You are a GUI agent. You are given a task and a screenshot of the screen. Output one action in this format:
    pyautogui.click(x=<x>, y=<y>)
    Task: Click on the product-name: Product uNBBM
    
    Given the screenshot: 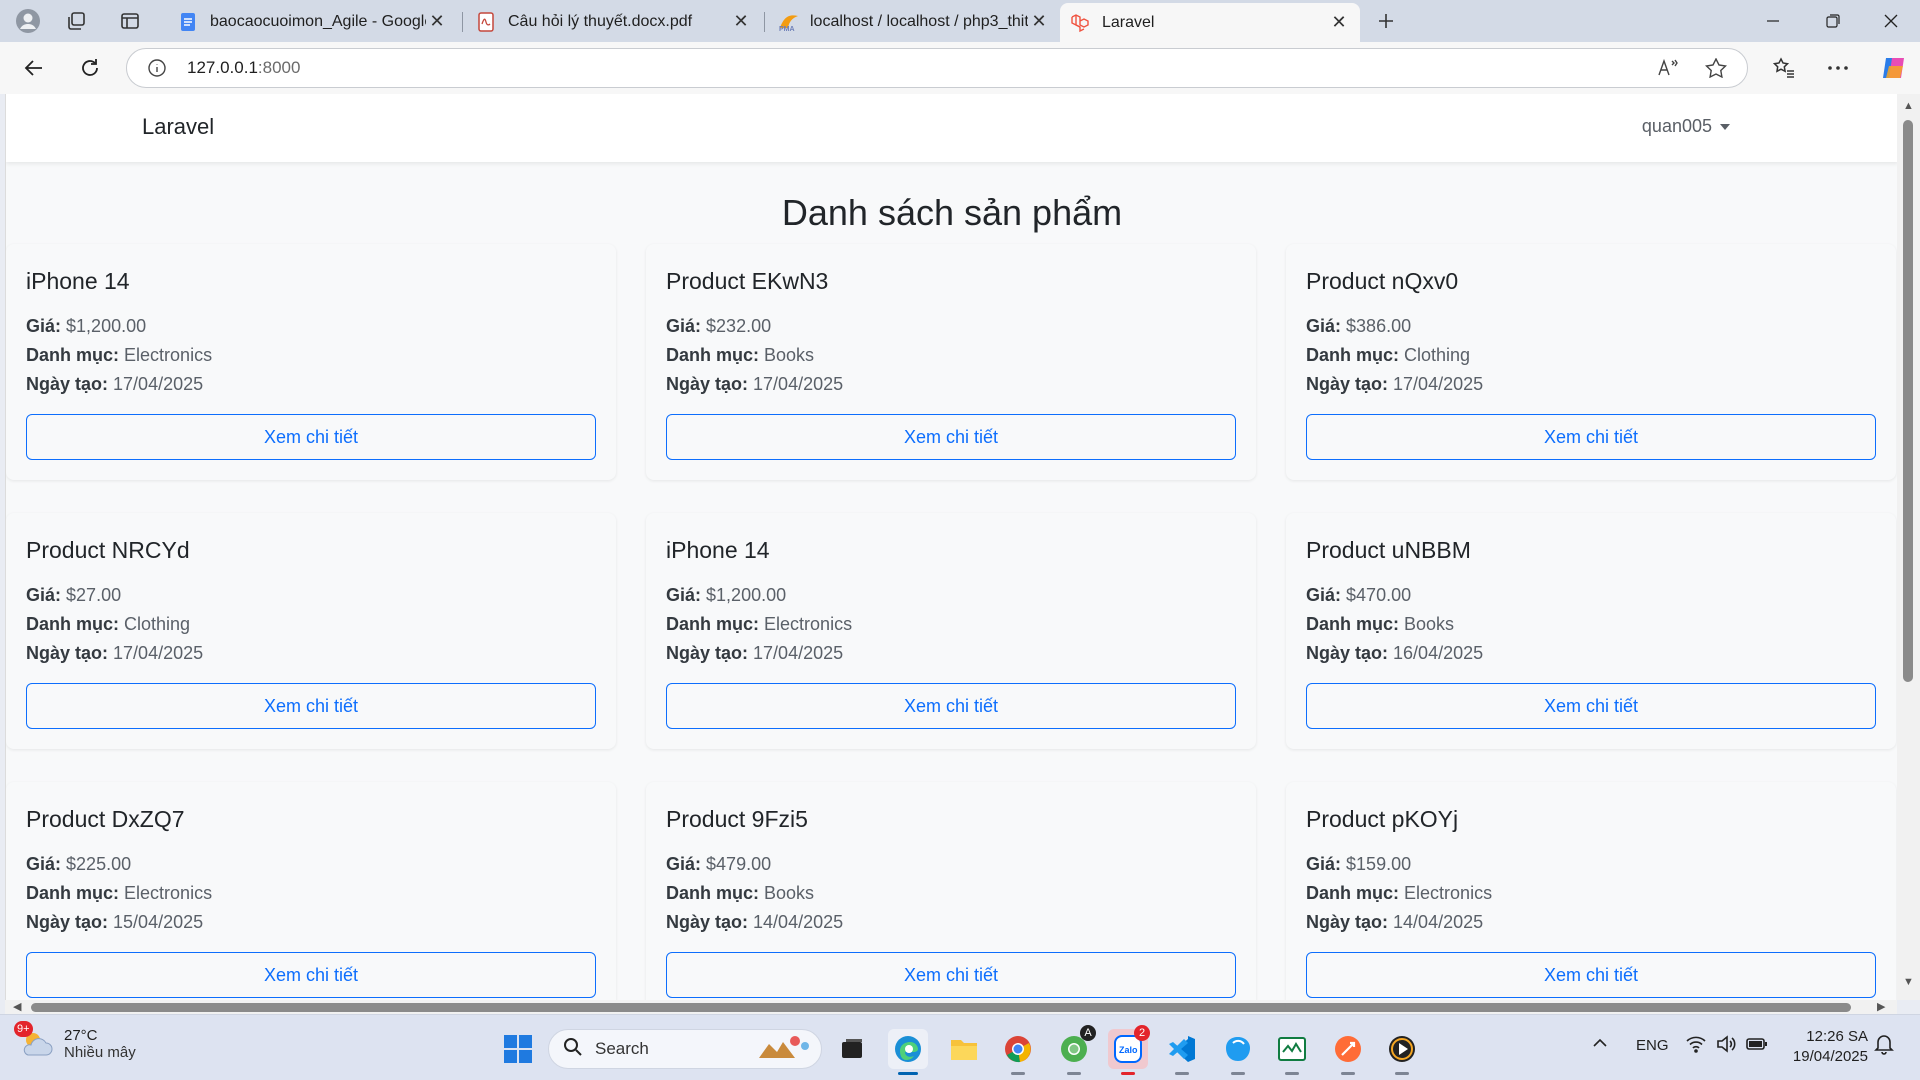 What is the action you would take?
    pyautogui.click(x=1388, y=550)
    